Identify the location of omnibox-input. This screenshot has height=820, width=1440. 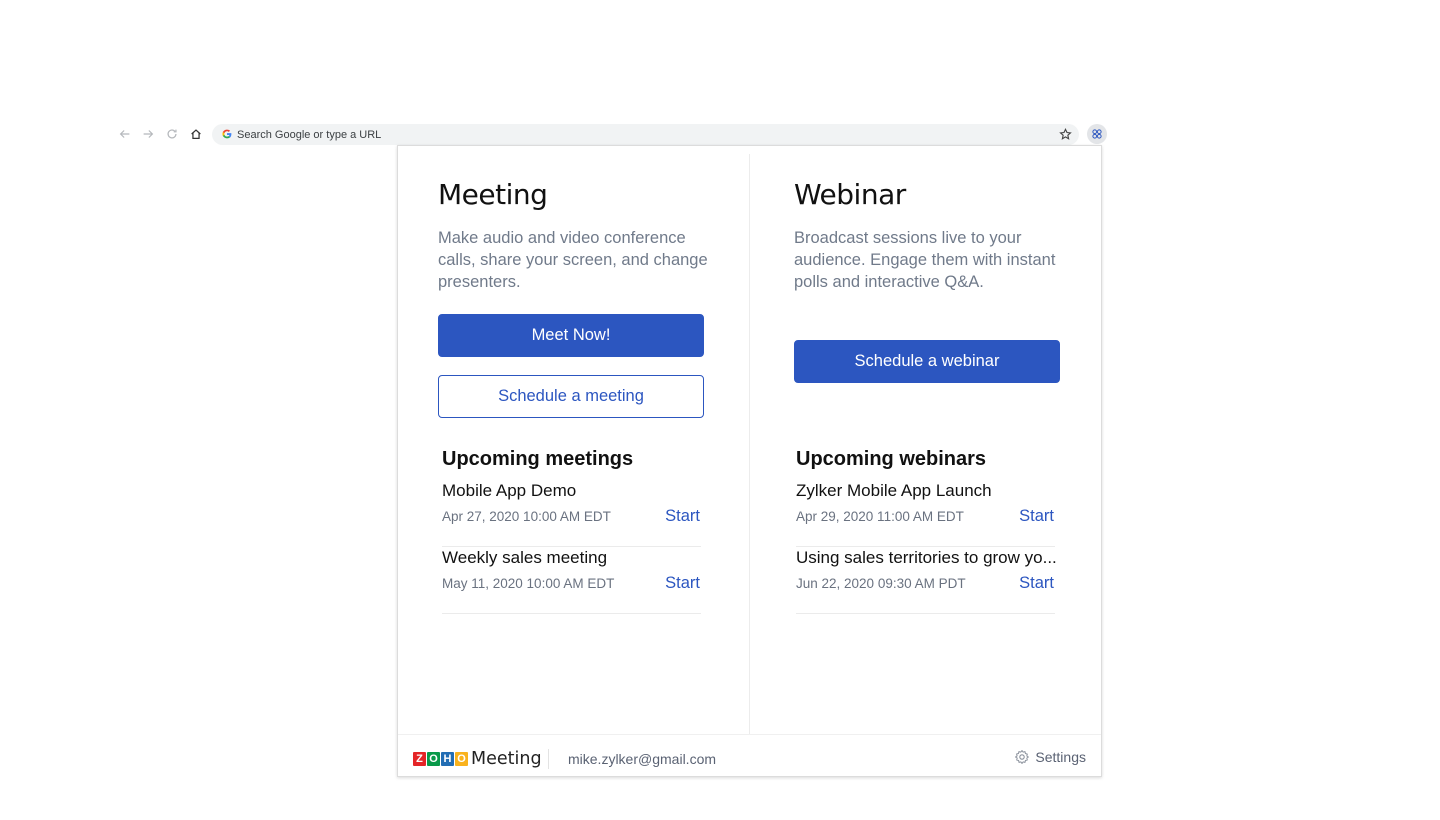
(617, 134).